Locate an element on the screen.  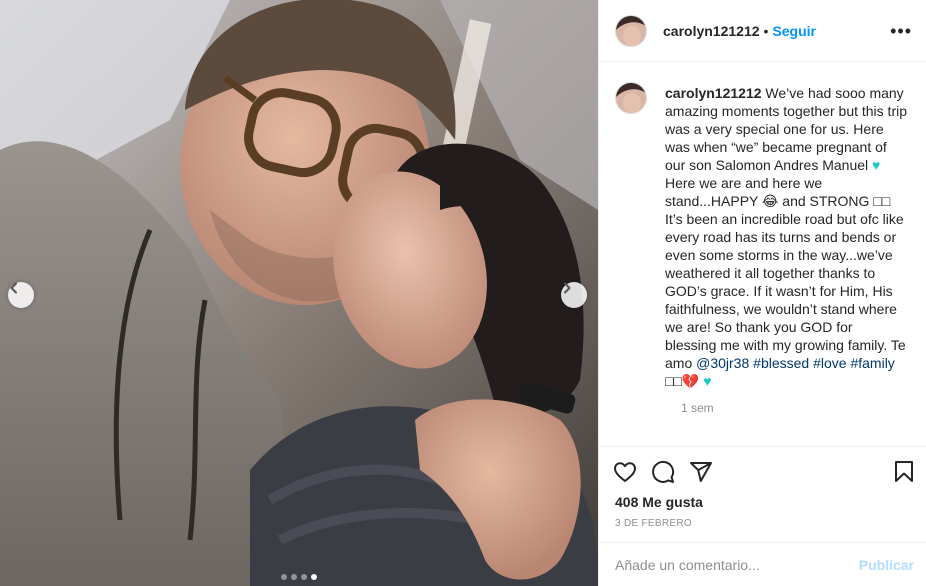
share-button is located at coordinates (701, 472).